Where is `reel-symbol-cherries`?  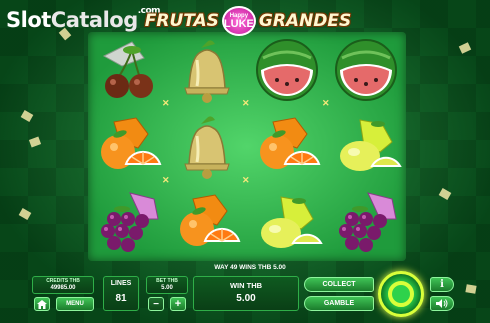
reel-symbol-cherries is located at coordinates (128, 70).